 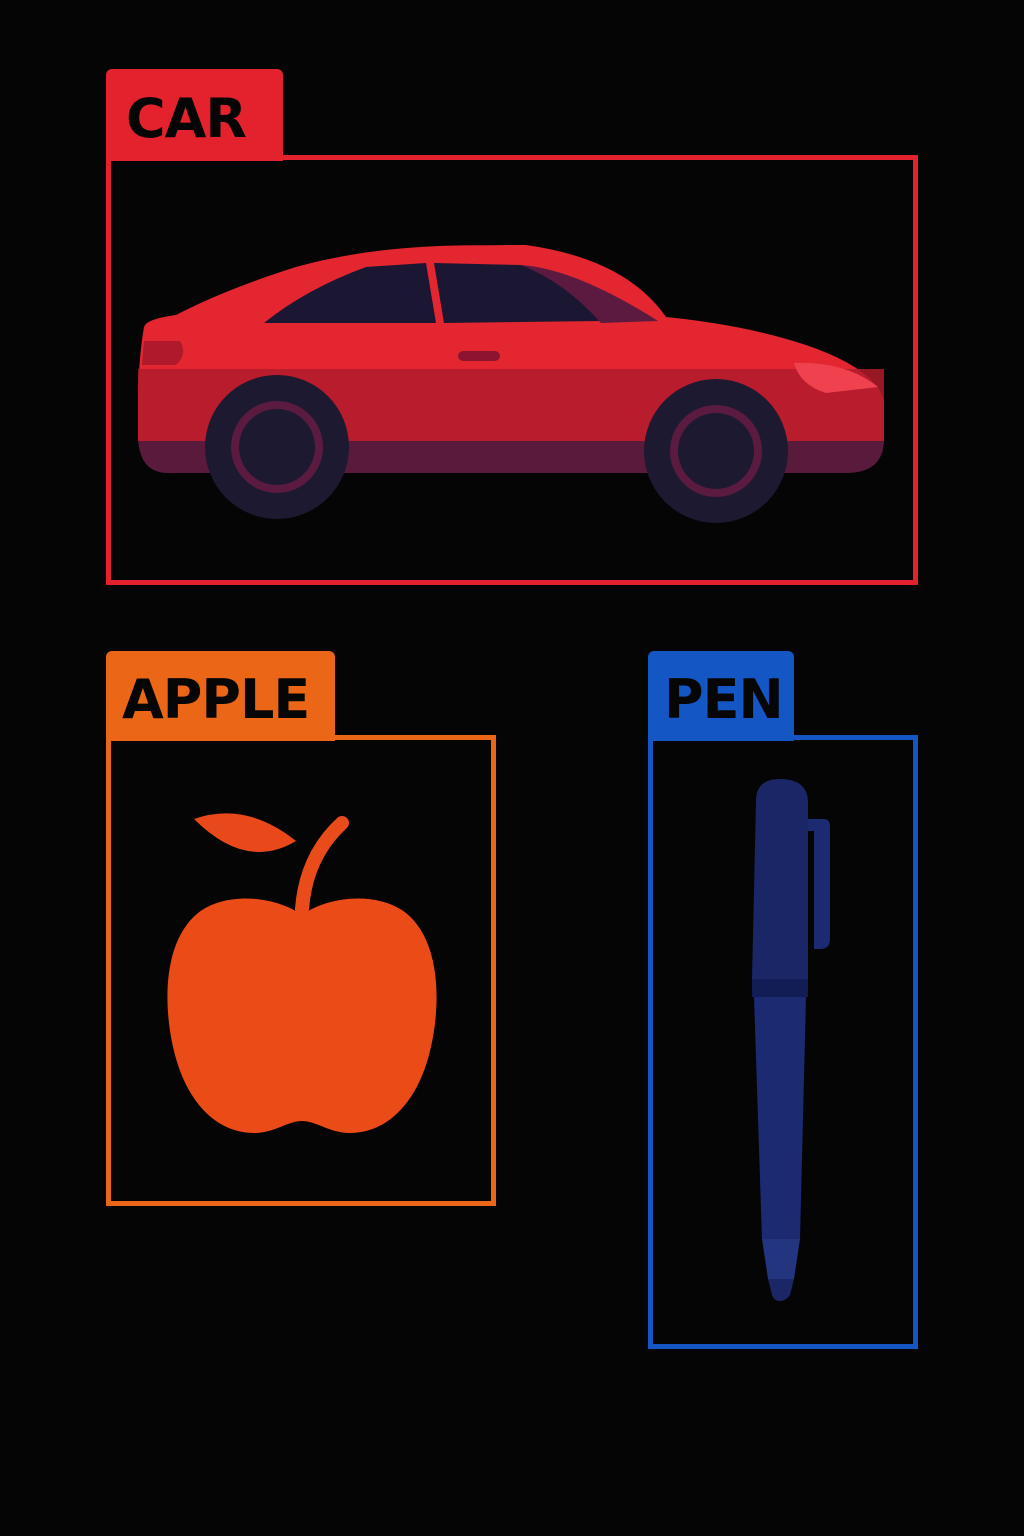 What do you see at coordinates (791, 1040) in the screenshot?
I see `pen-icon` at bounding box center [791, 1040].